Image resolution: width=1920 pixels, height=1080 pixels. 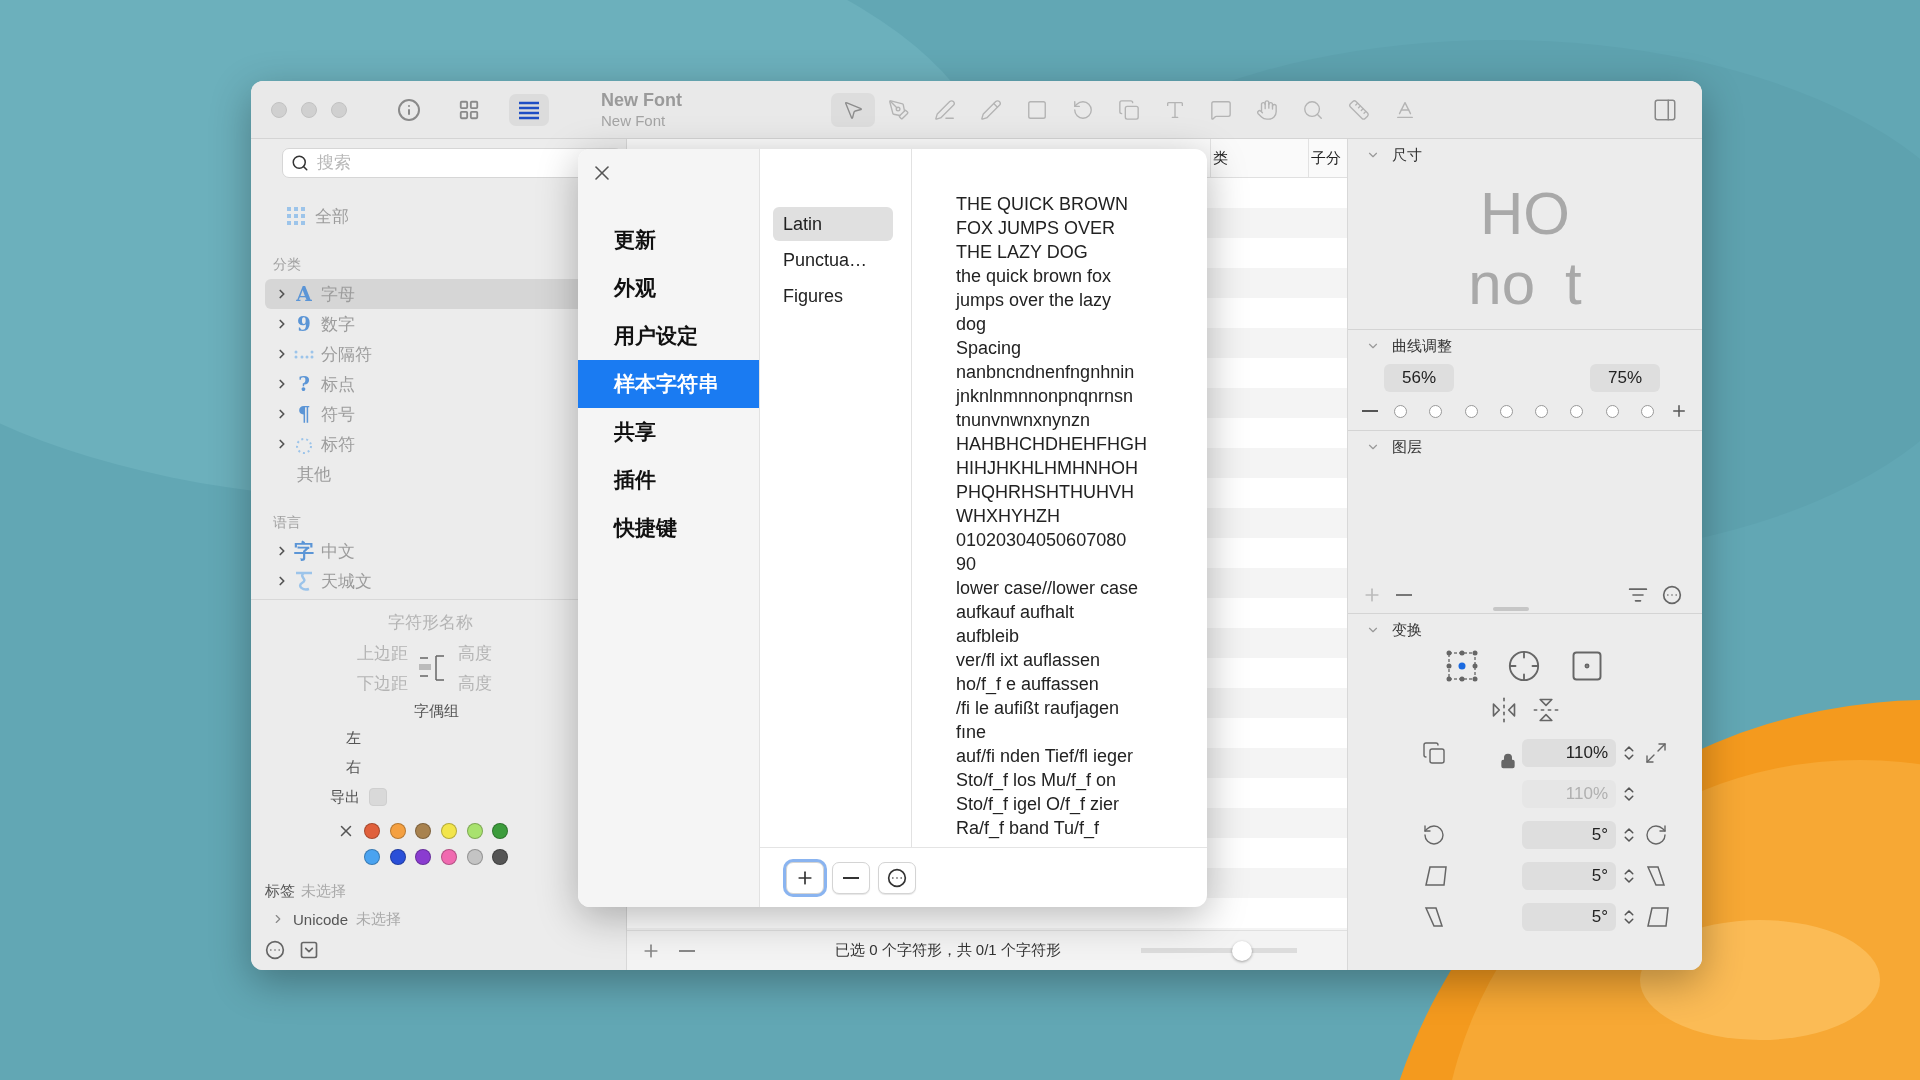 I want to click on slant-right-icon, so click(x=1657, y=916).